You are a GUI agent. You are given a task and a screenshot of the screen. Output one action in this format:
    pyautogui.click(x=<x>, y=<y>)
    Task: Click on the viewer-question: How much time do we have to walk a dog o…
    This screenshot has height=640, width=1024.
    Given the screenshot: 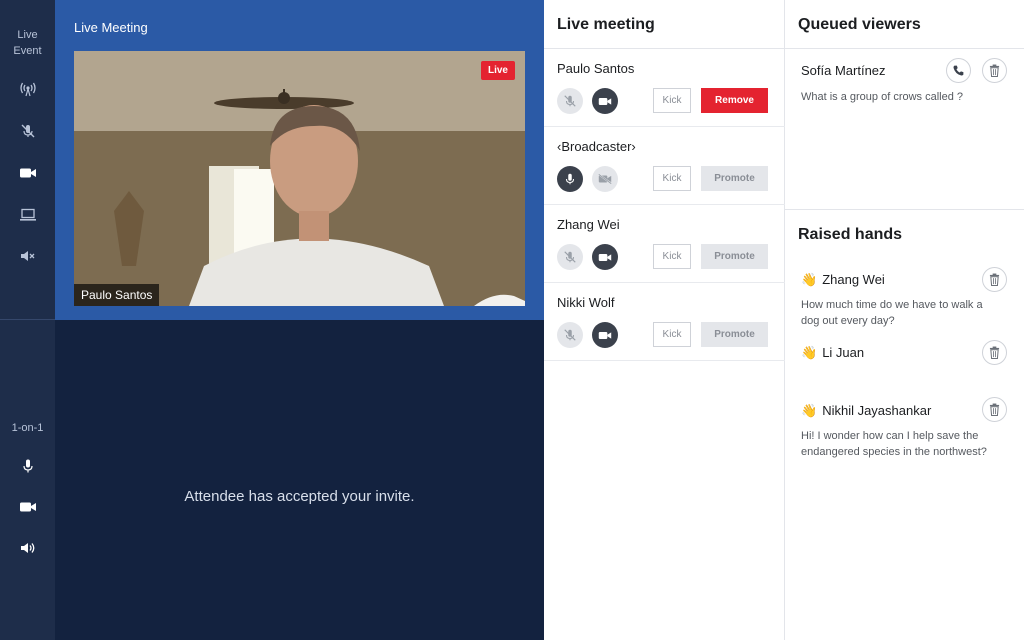 What is the action you would take?
    pyautogui.click(x=892, y=313)
    